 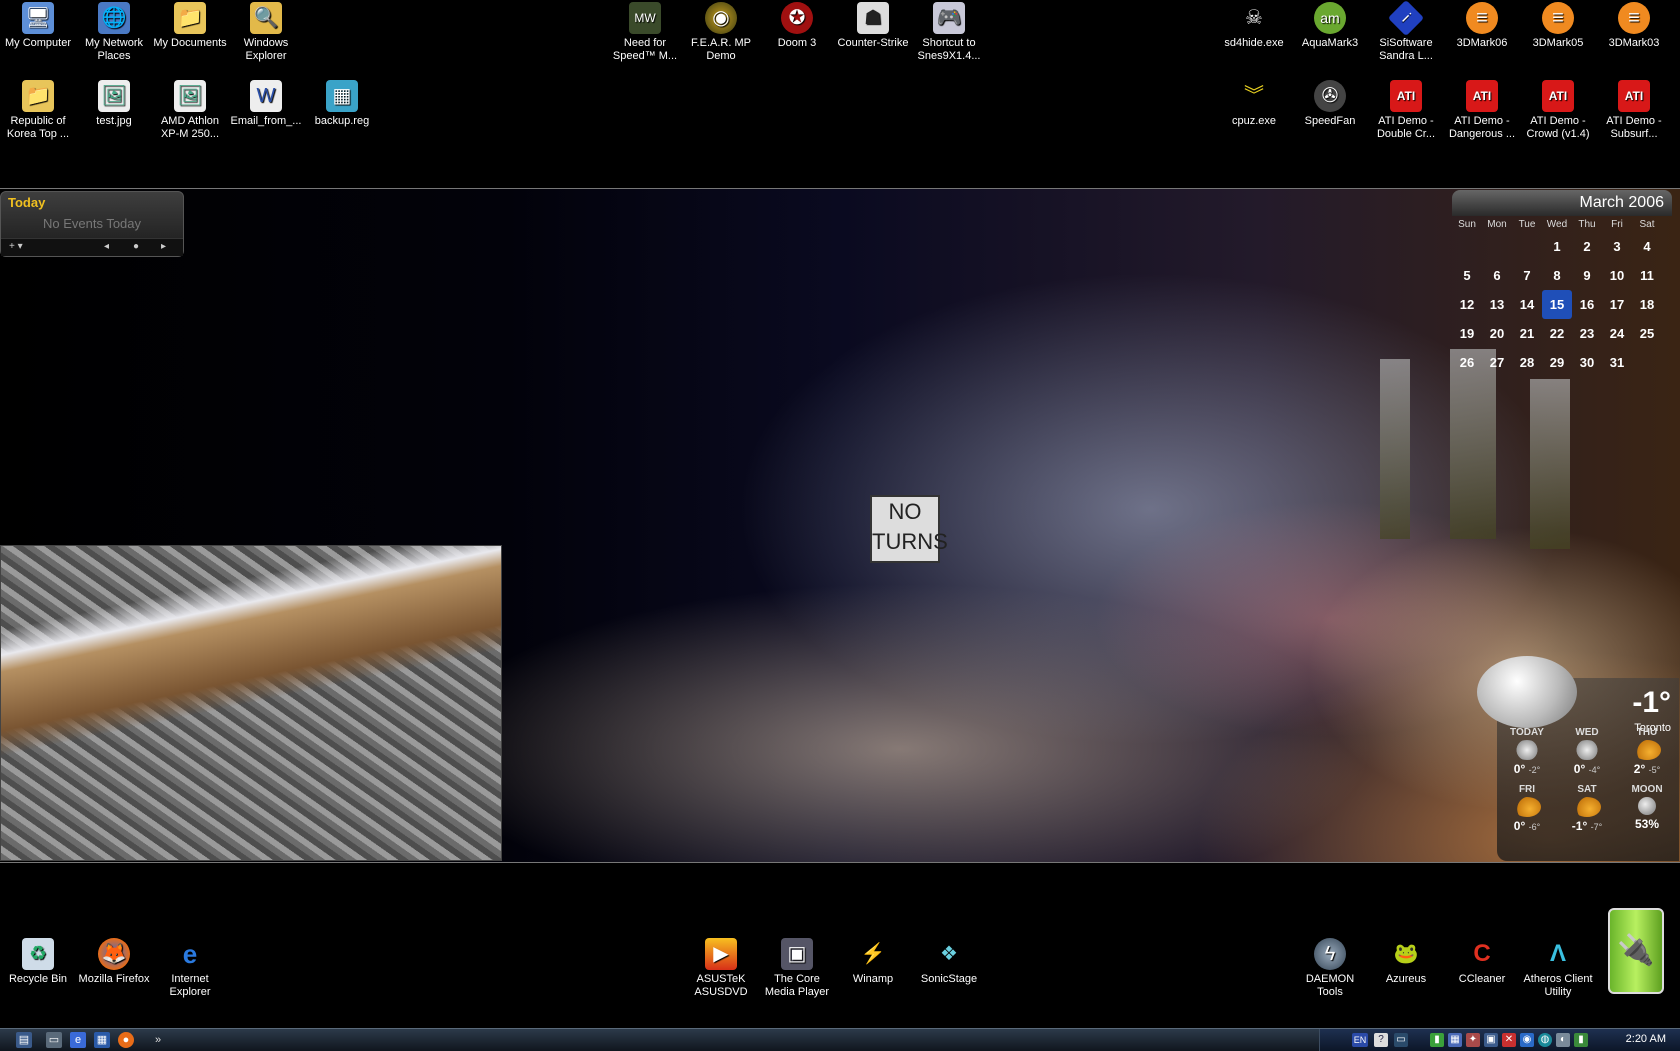 I want to click on desktop-icon-recycle-bin: ♻ Recycle Bin, so click(x=38, y=962).